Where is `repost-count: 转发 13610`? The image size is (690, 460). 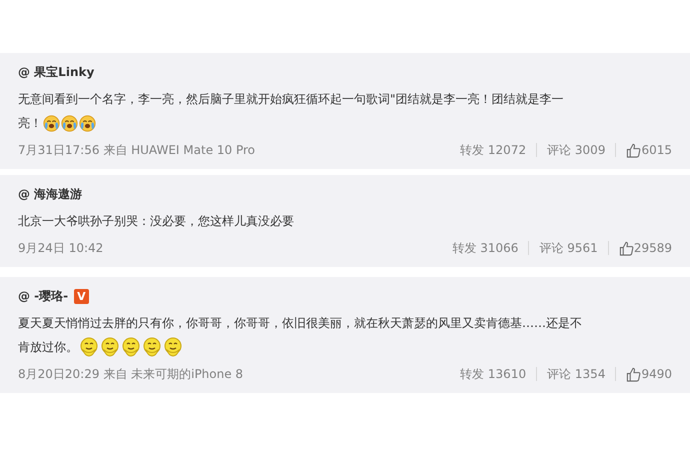 repost-count: 转发 13610 is located at coordinates (493, 374).